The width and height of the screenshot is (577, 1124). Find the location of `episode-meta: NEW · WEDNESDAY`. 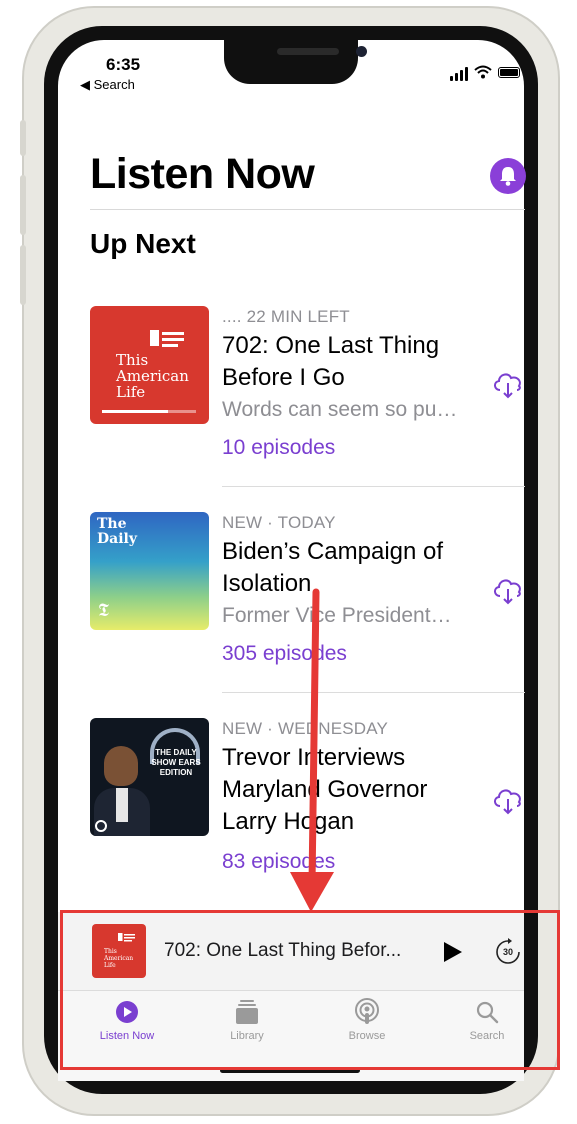

episode-meta: NEW · WEDNESDAY is located at coordinates (305, 728).